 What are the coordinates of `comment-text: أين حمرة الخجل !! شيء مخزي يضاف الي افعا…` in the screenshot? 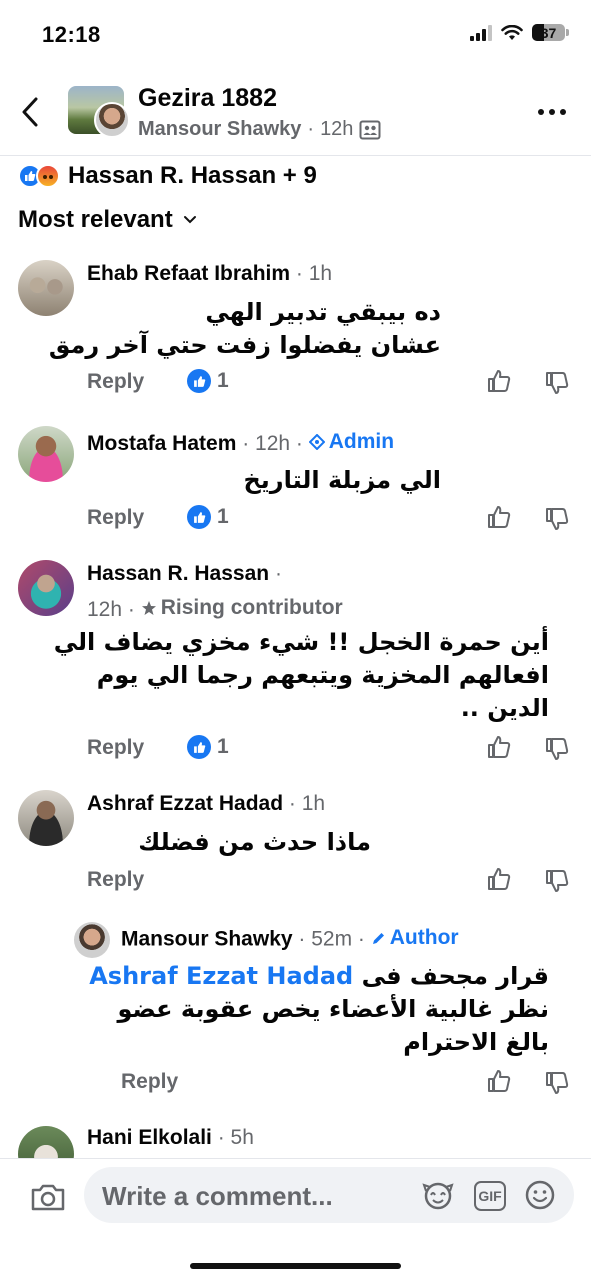 It's located at (301, 675).